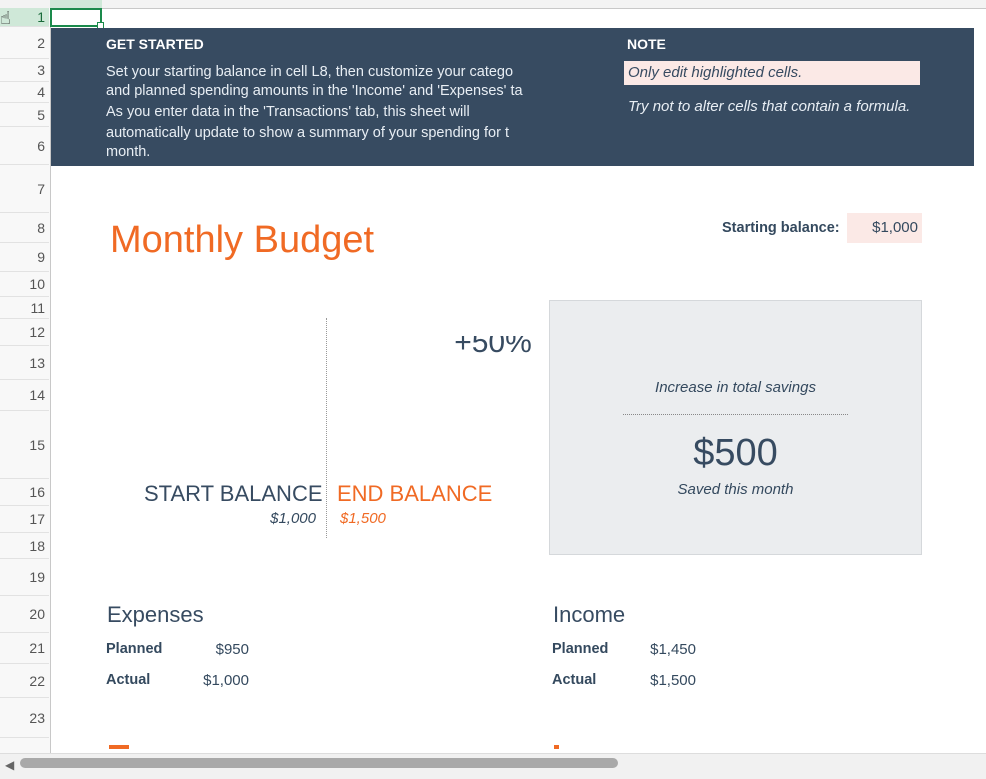 The width and height of the screenshot is (986, 779). What do you see at coordinates (574, 680) in the screenshot?
I see `income-actual-label: Actual` at bounding box center [574, 680].